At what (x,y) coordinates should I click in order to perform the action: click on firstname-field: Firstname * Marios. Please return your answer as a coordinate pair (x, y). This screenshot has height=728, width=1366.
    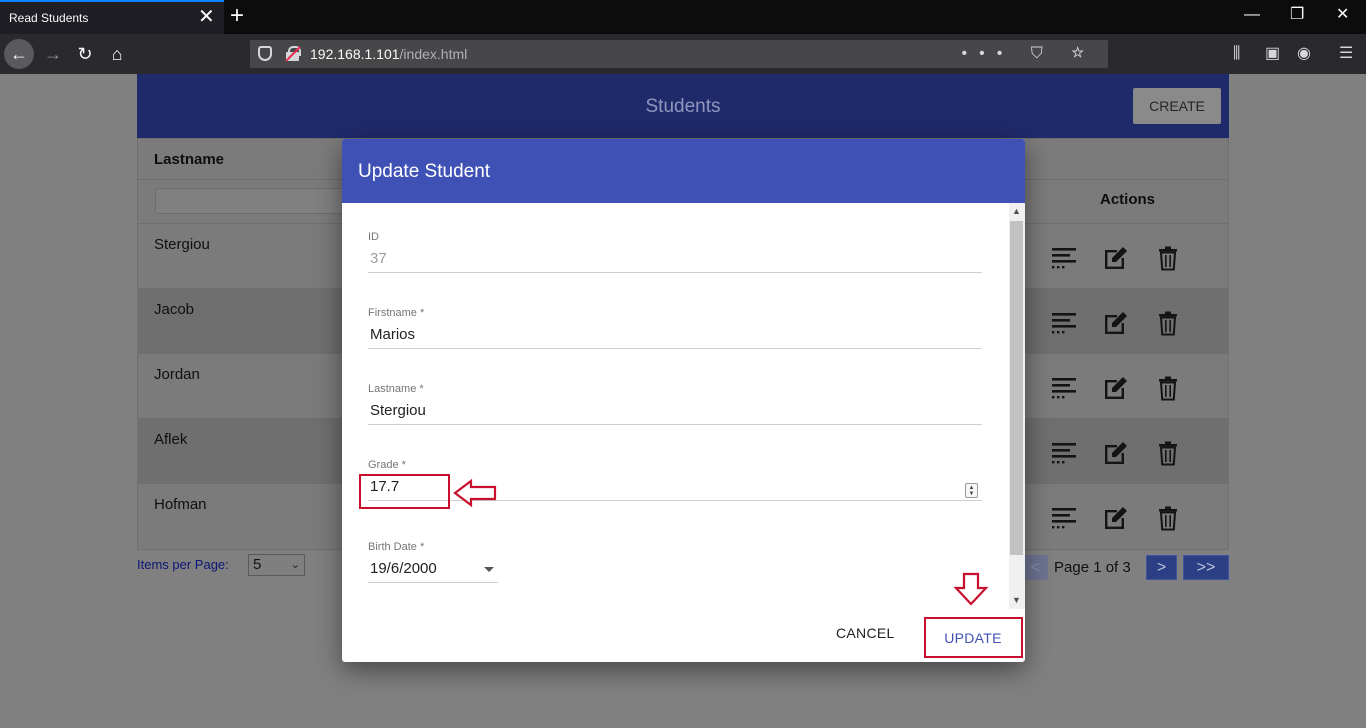
    Looking at the image, I should click on (675, 328).